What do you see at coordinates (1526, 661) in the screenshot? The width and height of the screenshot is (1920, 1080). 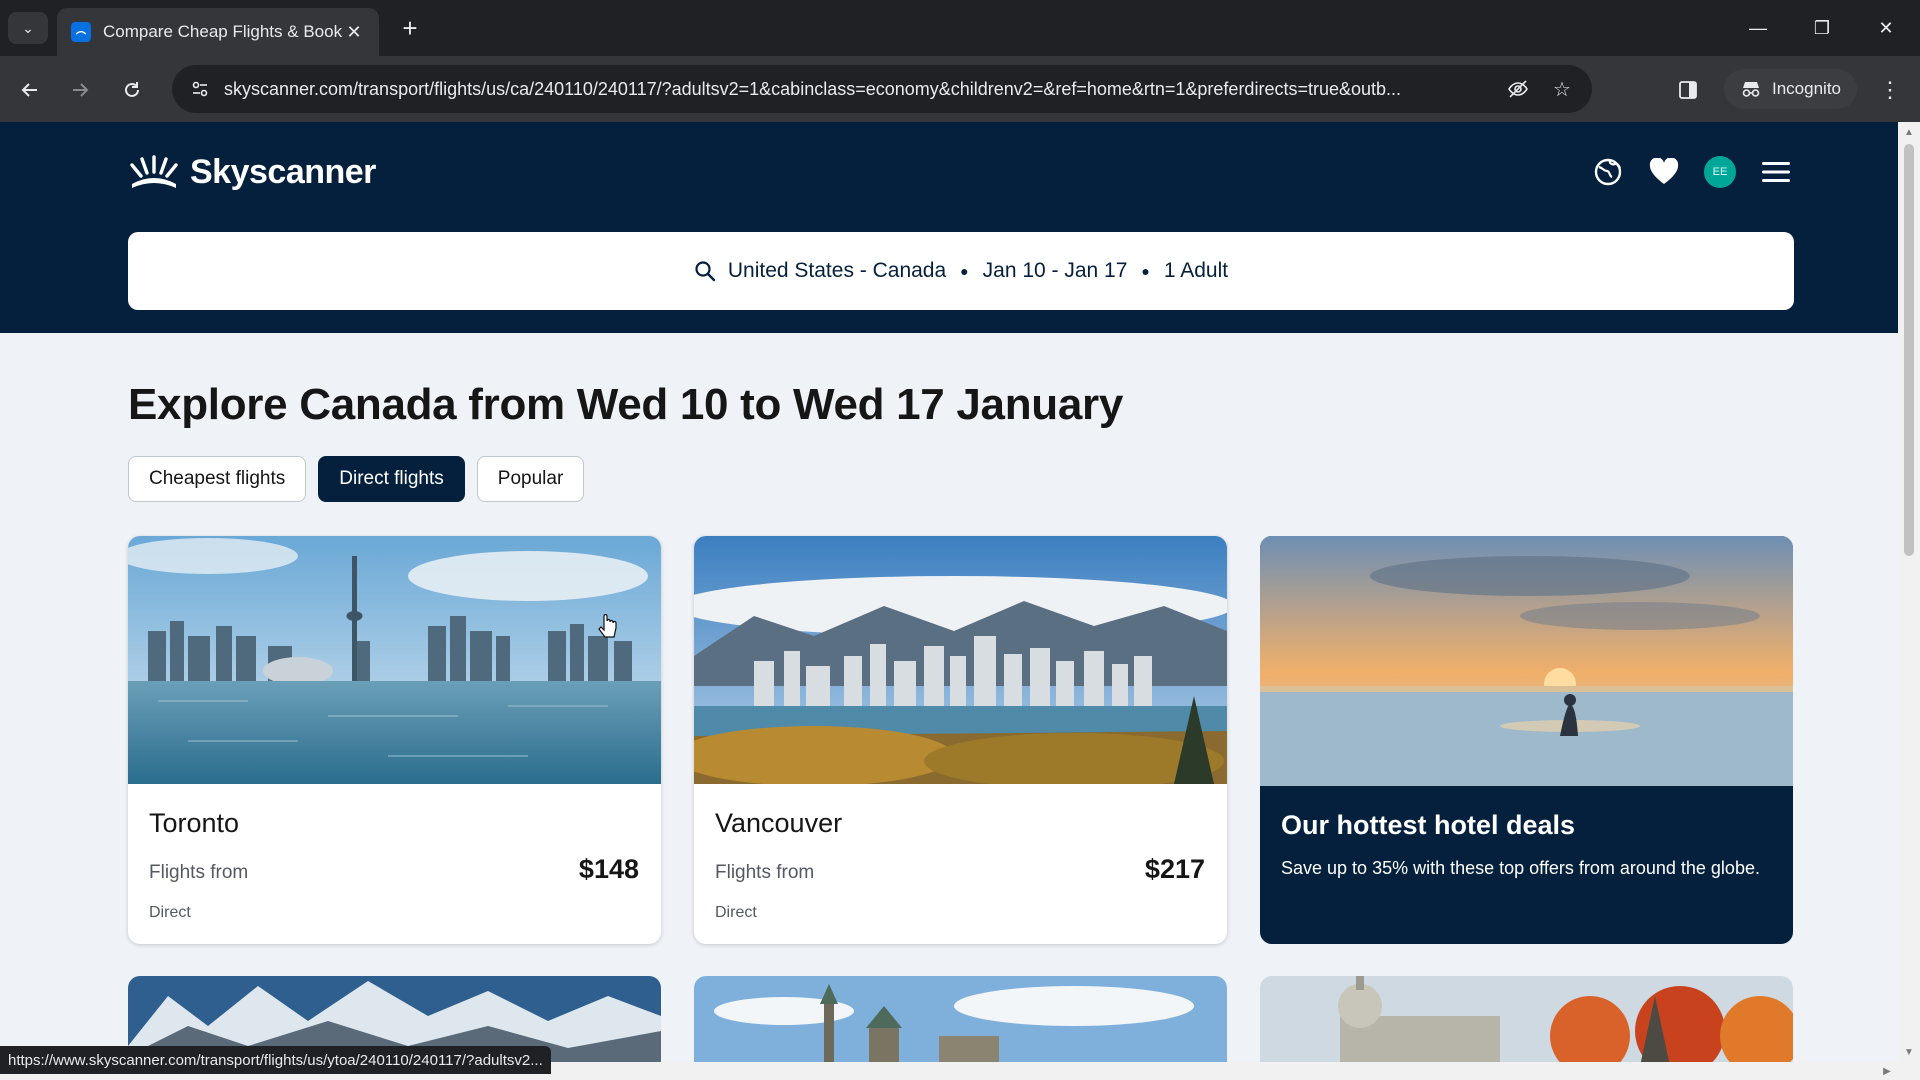 I see `hotel-pool-image` at bounding box center [1526, 661].